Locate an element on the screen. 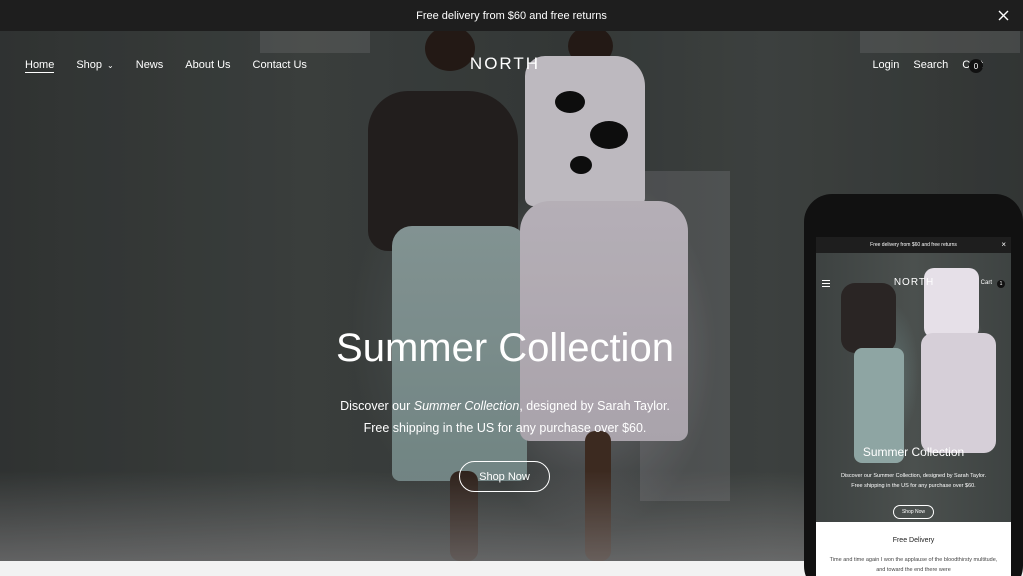  chevron-down-icon: ⌄ is located at coordinates (110, 65).